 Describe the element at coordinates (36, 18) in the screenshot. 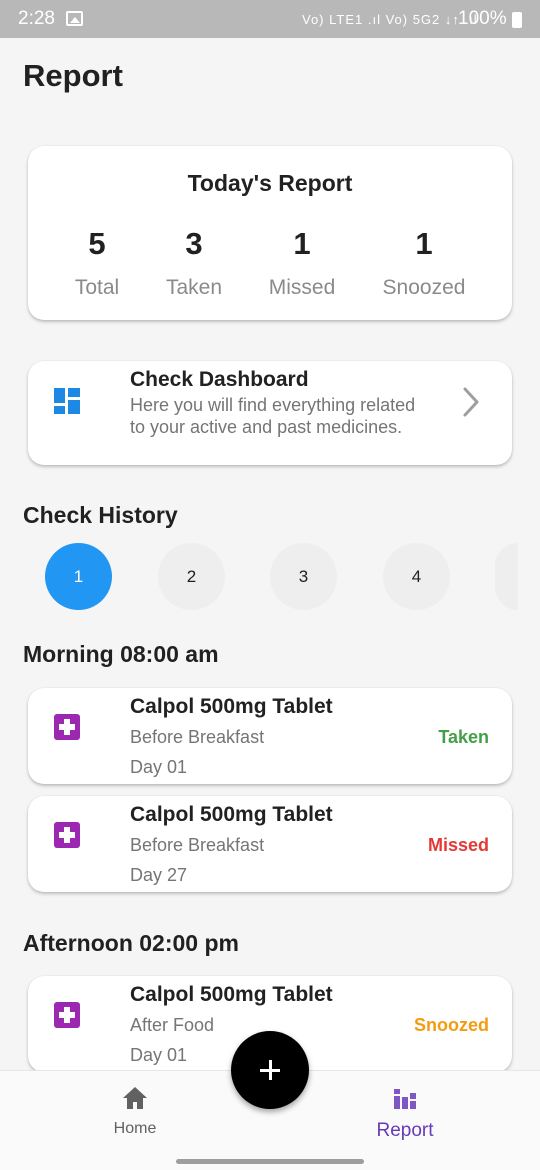

I see `status-time: 2:28` at that location.